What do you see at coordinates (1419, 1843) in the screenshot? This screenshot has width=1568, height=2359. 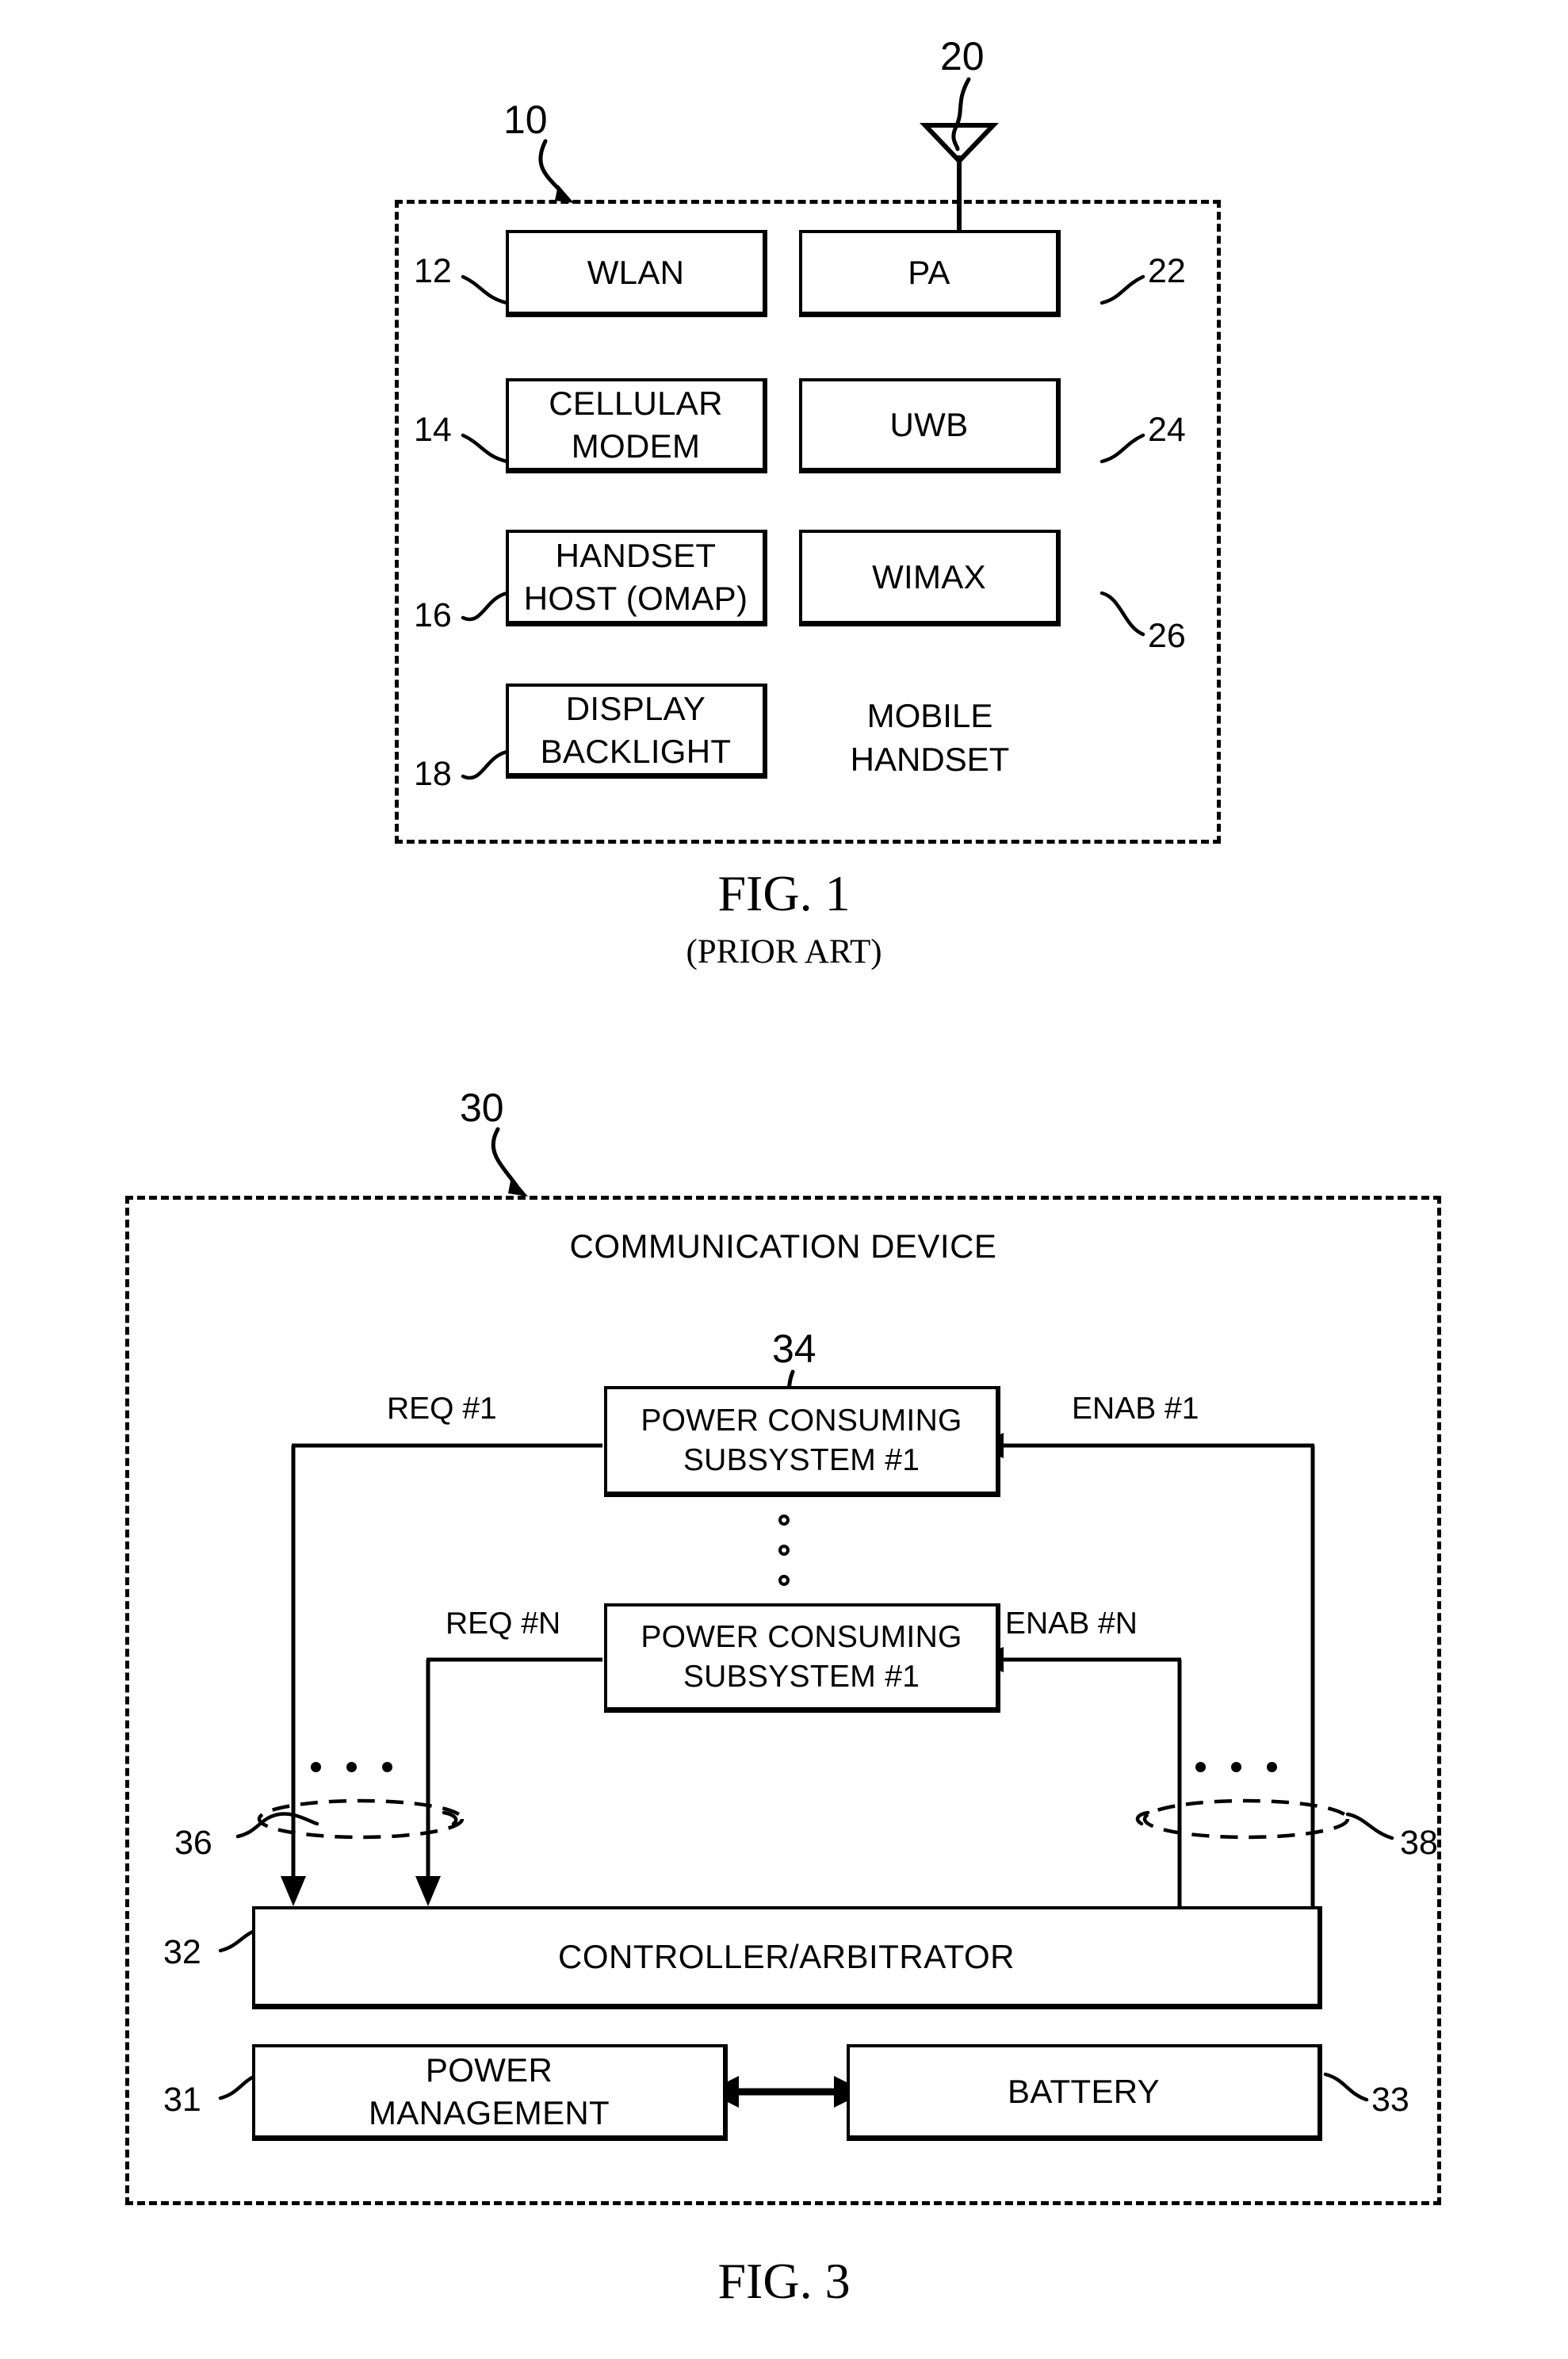 I see `figure3-enable-bus-ref: 38` at bounding box center [1419, 1843].